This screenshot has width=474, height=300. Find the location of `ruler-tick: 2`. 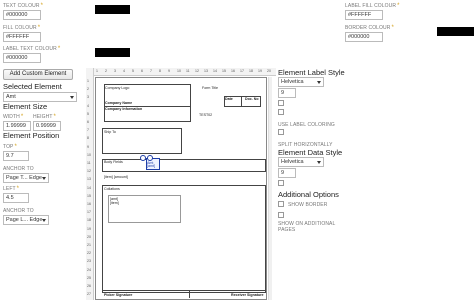

ruler-tick: 2 is located at coordinates (106, 71).